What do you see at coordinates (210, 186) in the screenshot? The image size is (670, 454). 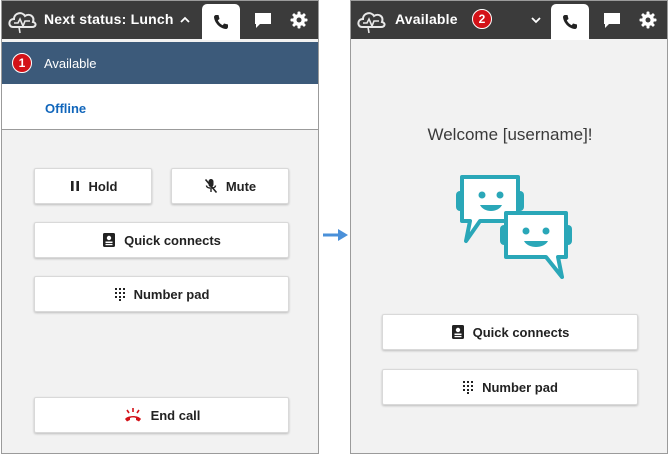 I see `mic-off-icon` at bounding box center [210, 186].